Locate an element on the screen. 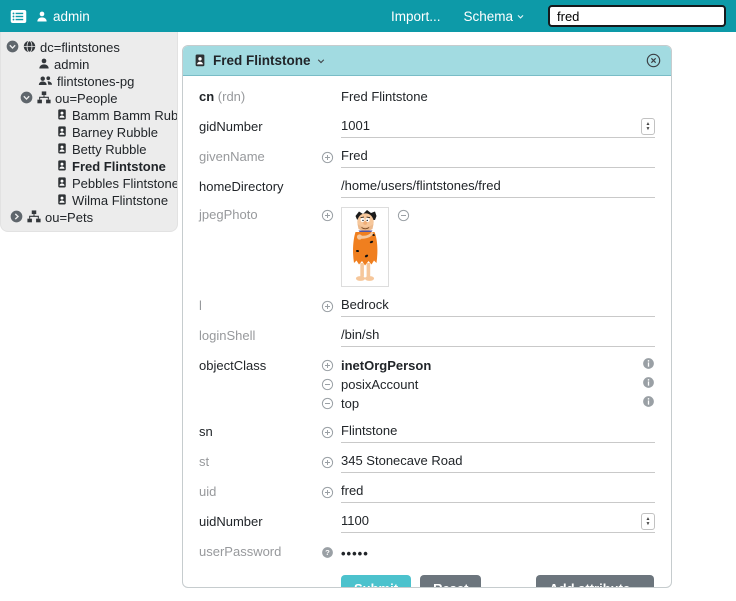  attribute-row-l: l is located at coordinates (427, 306).